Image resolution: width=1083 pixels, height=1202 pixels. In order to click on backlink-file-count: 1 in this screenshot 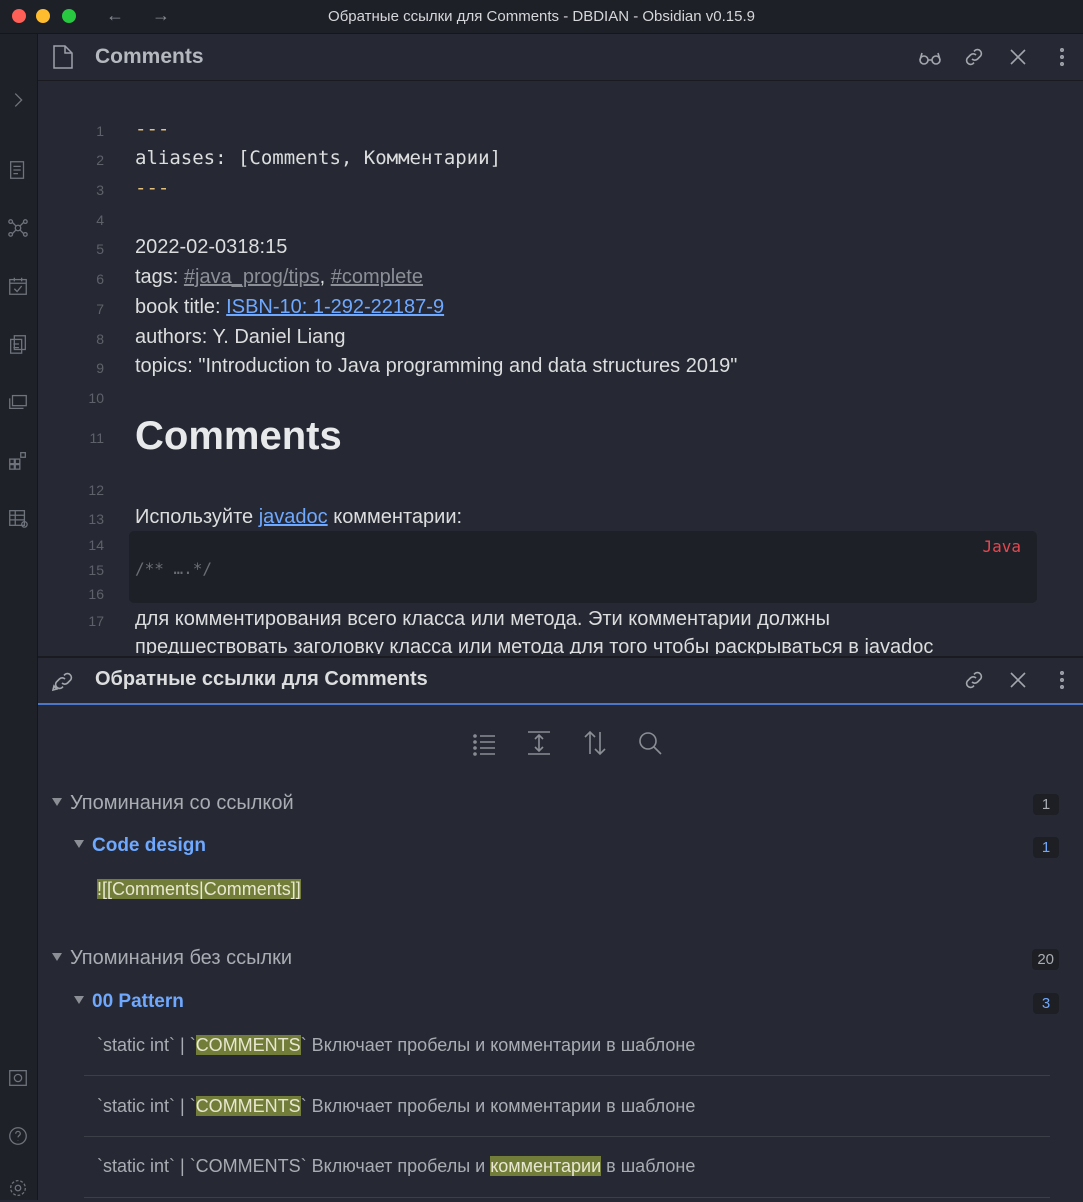, I will do `click(1046, 847)`.